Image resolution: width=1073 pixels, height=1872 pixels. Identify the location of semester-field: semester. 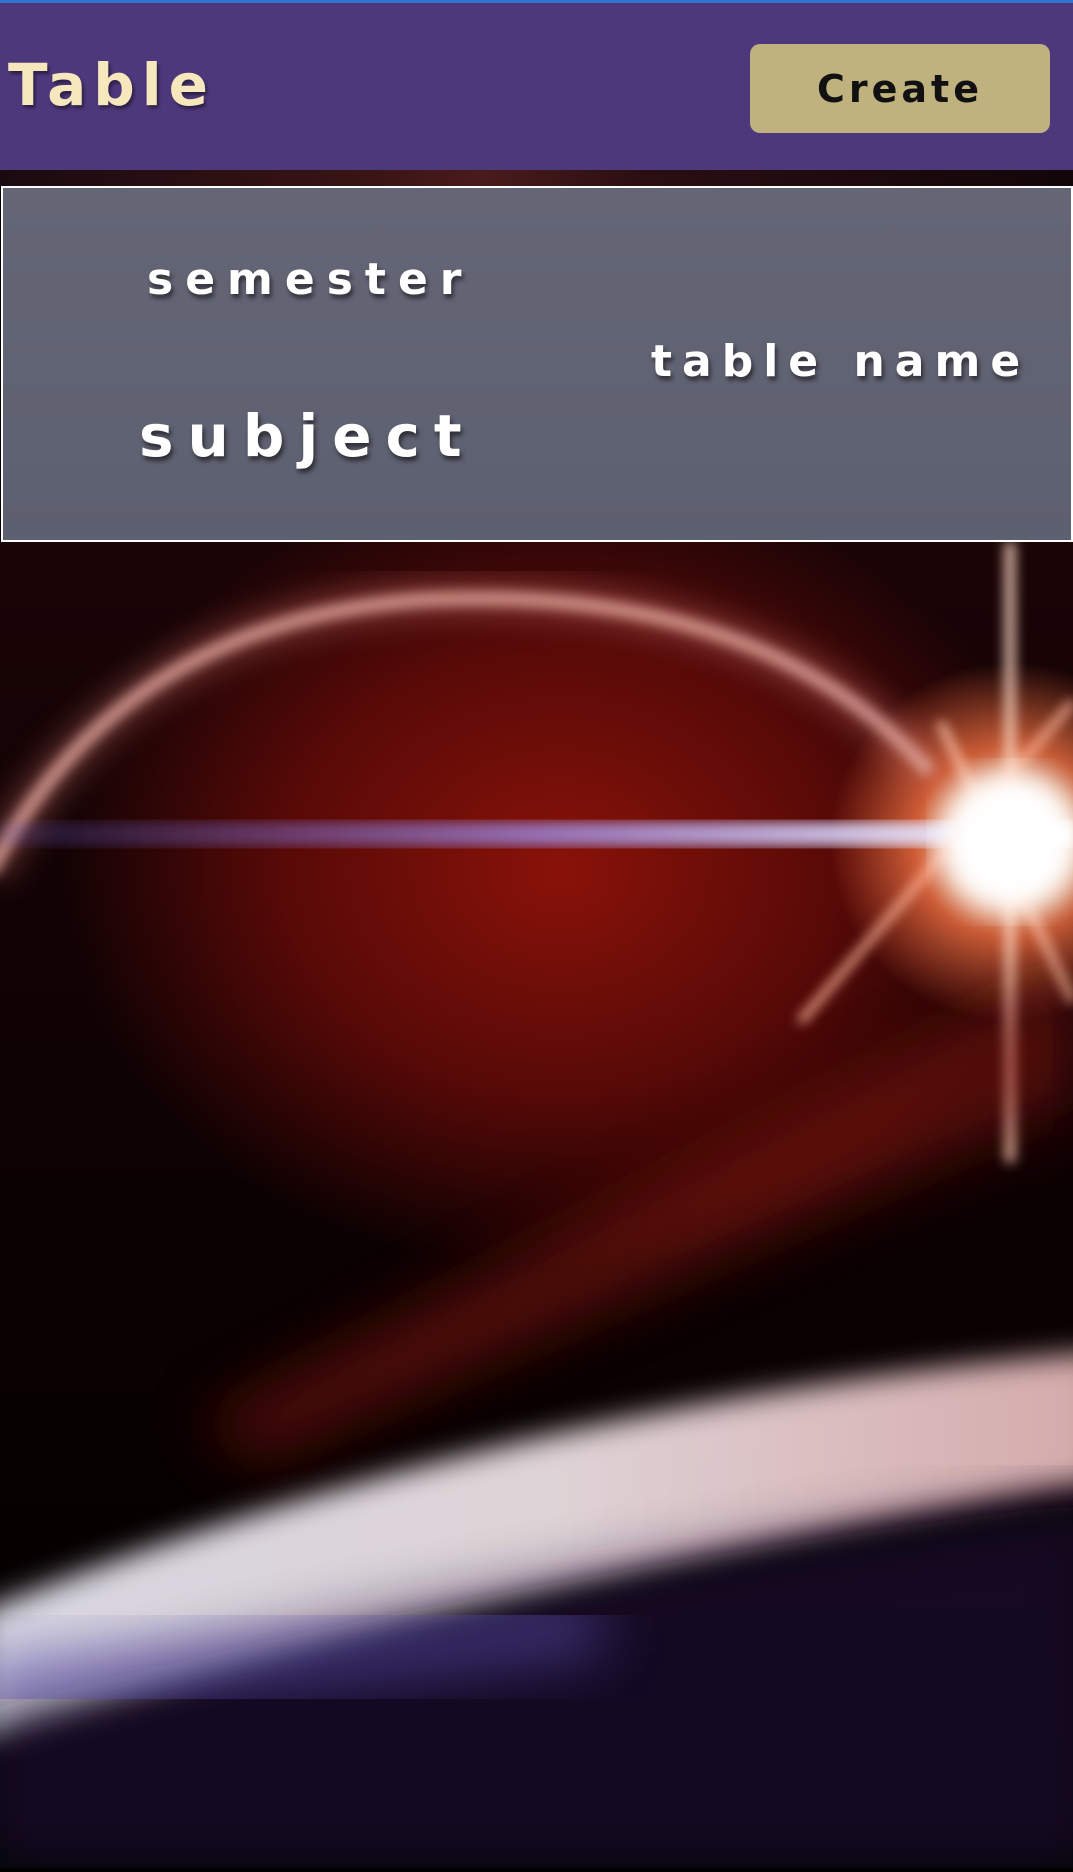
(310, 279).